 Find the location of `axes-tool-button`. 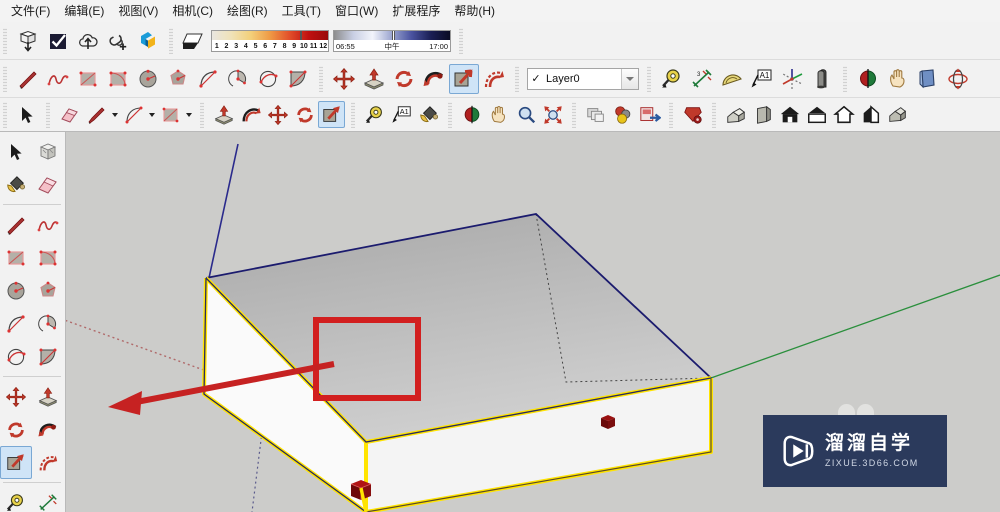

axes-tool-button is located at coordinates (792, 79).